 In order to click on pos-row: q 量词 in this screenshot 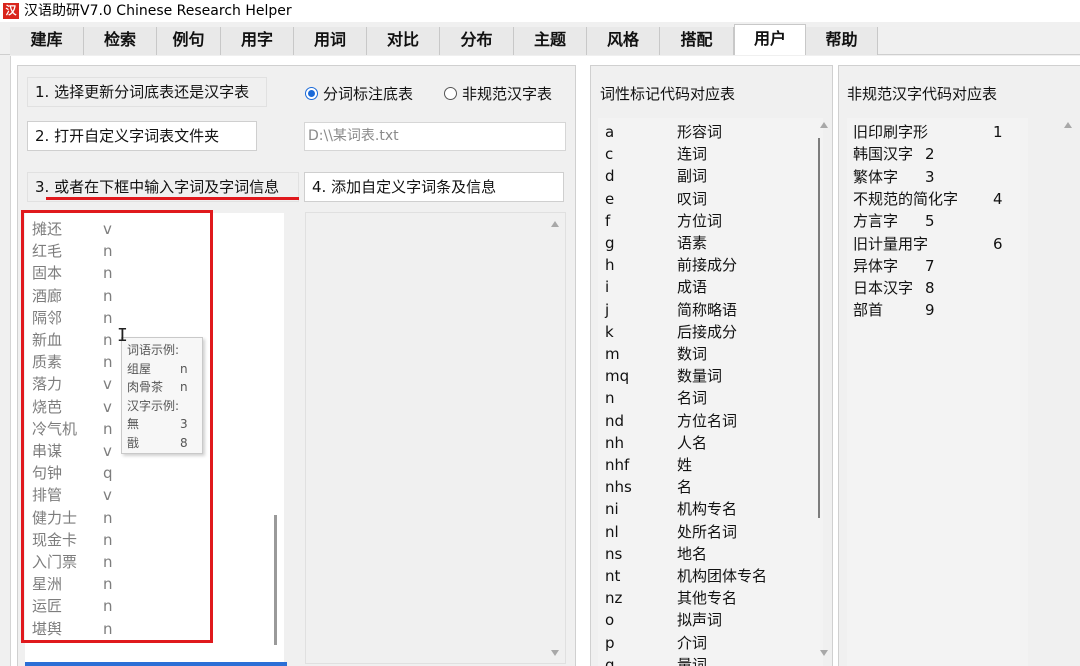, I will do `click(705, 660)`.